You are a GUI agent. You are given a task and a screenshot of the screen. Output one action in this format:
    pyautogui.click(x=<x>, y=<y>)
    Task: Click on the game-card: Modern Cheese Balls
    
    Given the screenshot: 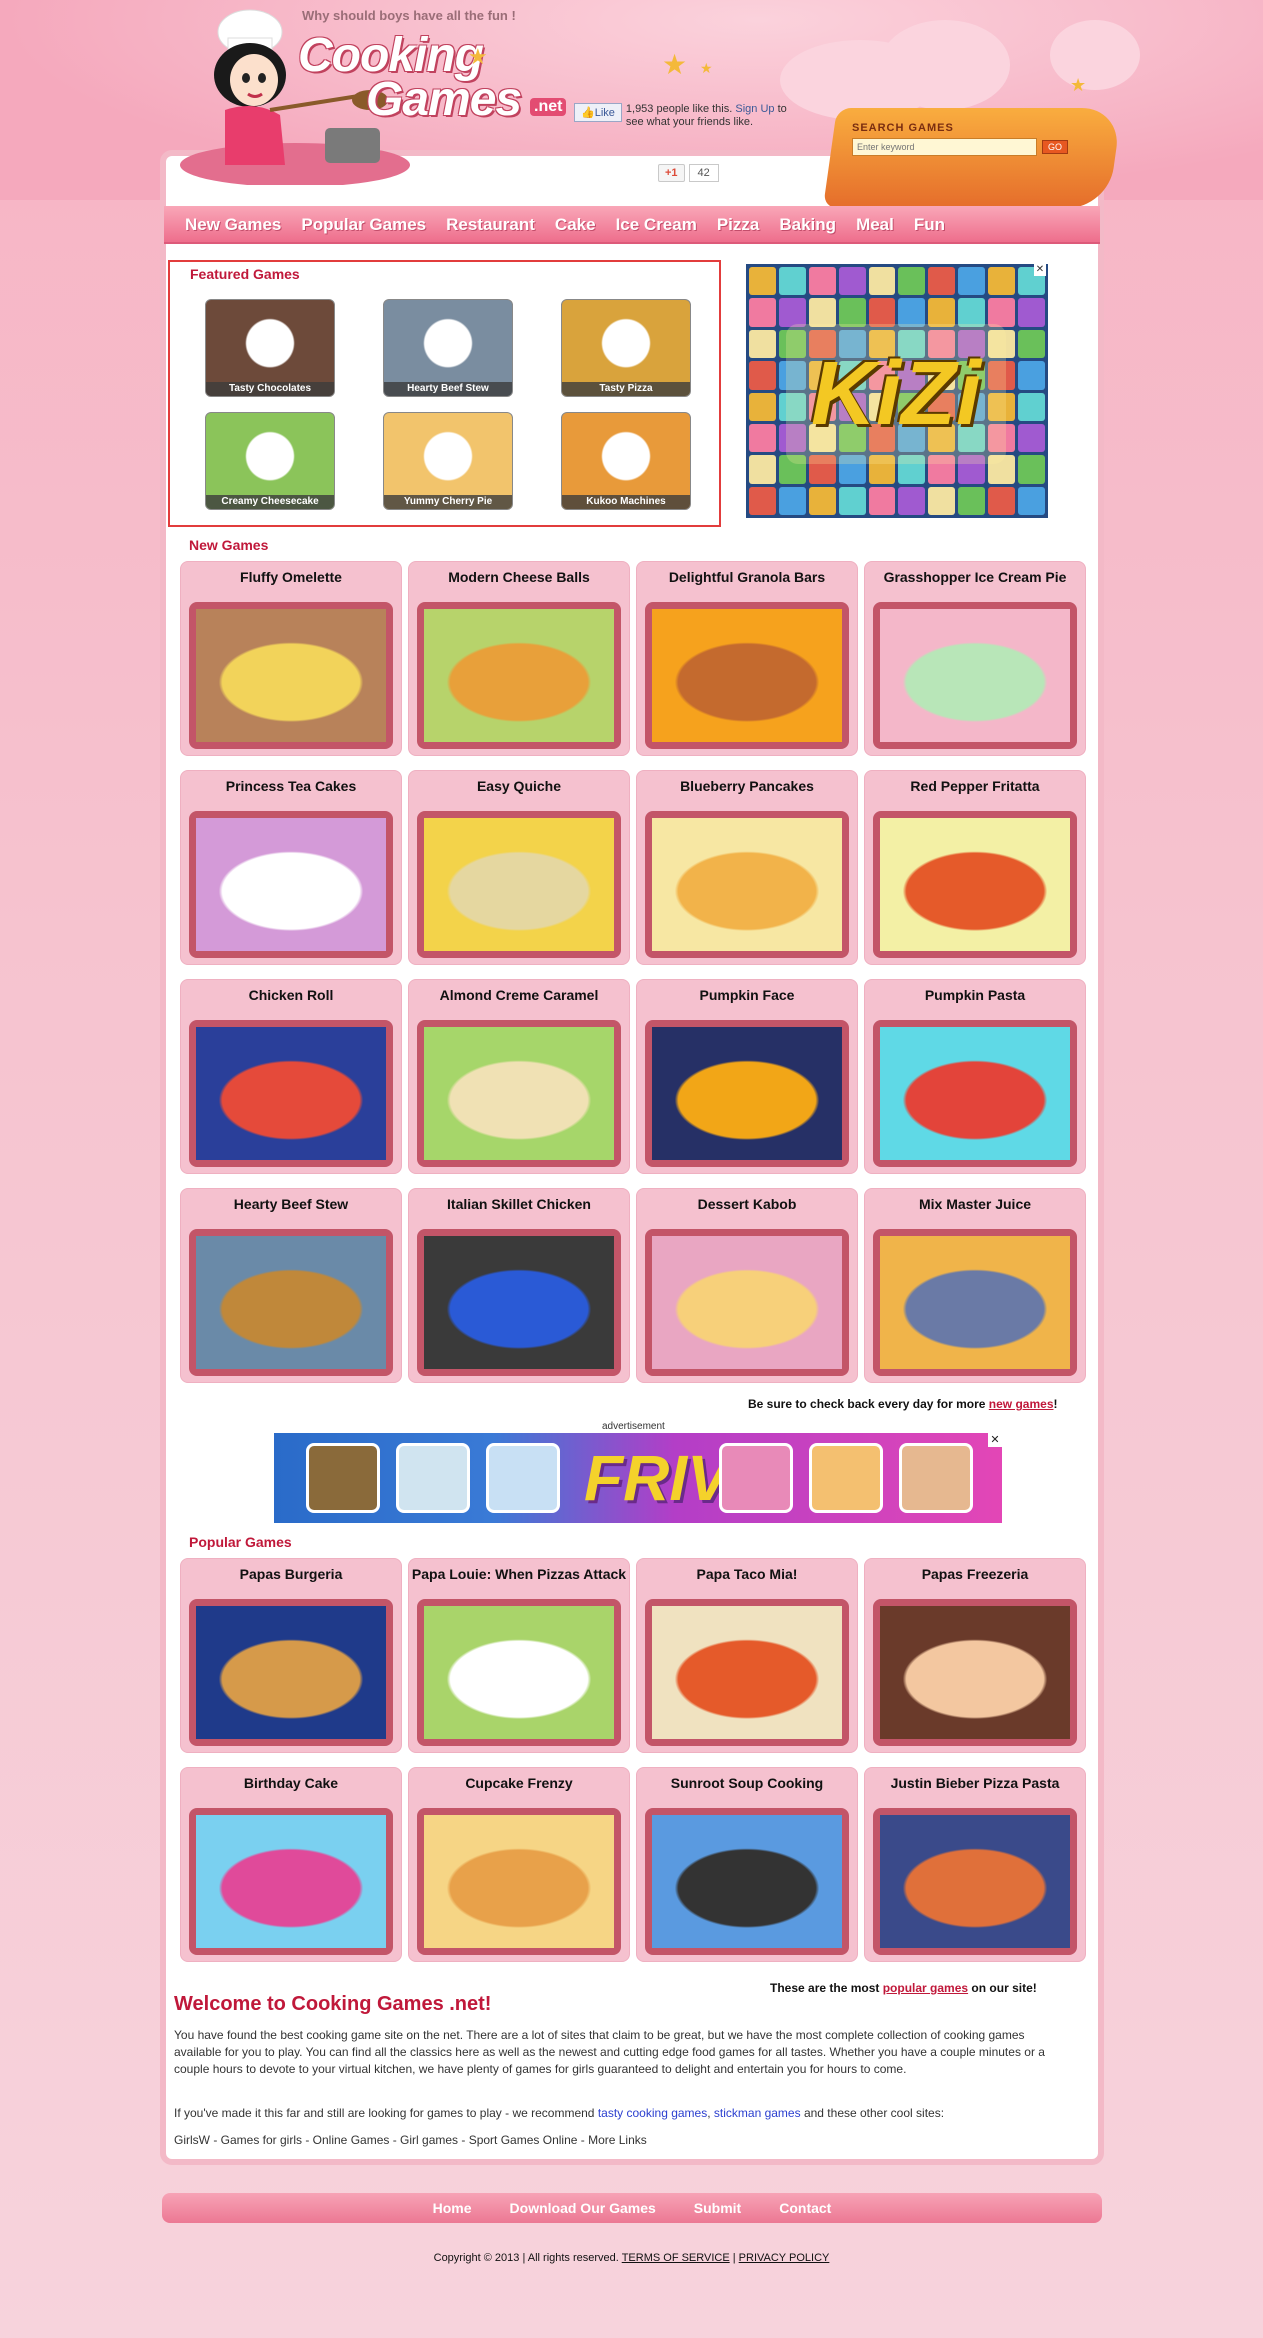 What is the action you would take?
    pyautogui.click(x=519, y=658)
    